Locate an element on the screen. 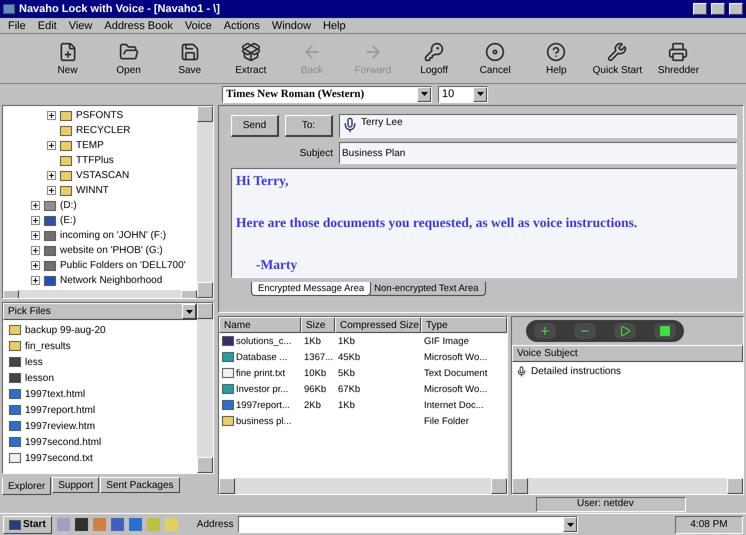 Image resolution: width=746 pixels, height=535 pixels. toolbar-button: Help is located at coordinates (556, 59).